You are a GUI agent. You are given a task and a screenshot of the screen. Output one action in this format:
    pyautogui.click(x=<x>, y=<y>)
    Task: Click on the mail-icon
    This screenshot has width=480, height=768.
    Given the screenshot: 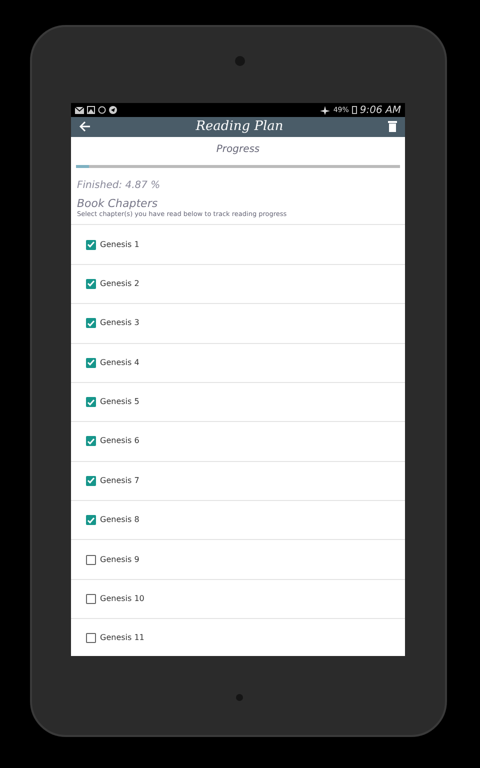 What is the action you would take?
    pyautogui.click(x=79, y=110)
    